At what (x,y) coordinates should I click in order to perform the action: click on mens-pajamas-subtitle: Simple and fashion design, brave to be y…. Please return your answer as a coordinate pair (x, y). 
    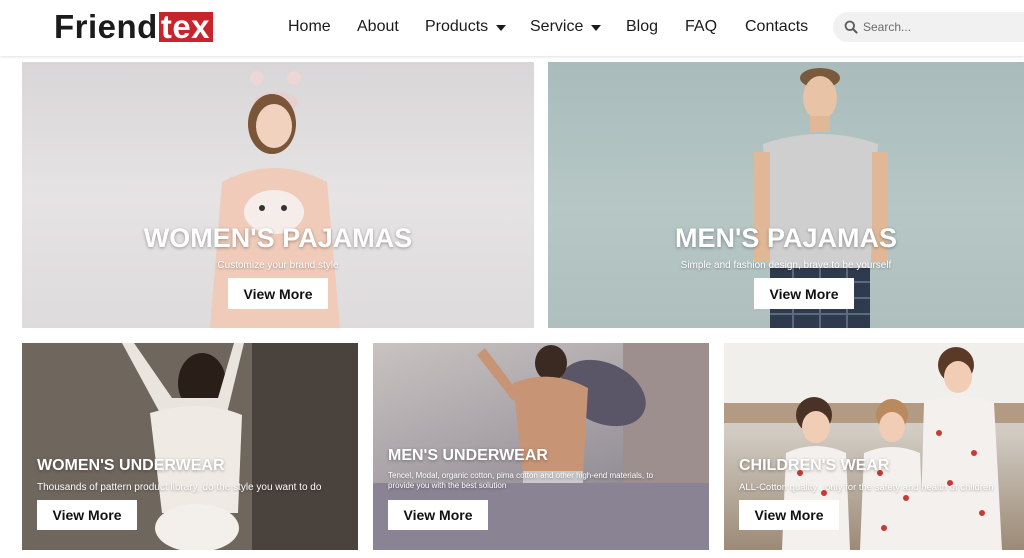
    Looking at the image, I should click on (786, 265).